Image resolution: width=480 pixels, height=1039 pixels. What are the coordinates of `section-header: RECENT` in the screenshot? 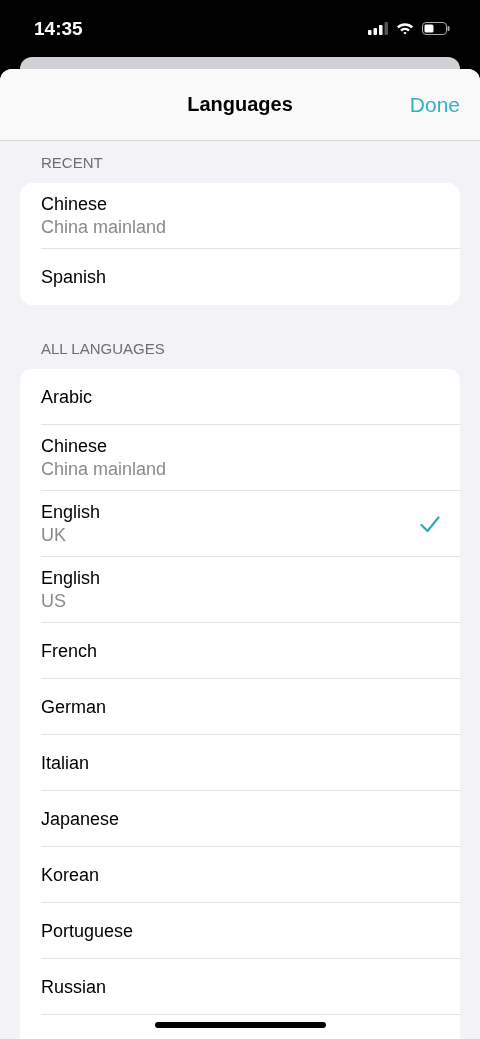 It's located at (72, 163).